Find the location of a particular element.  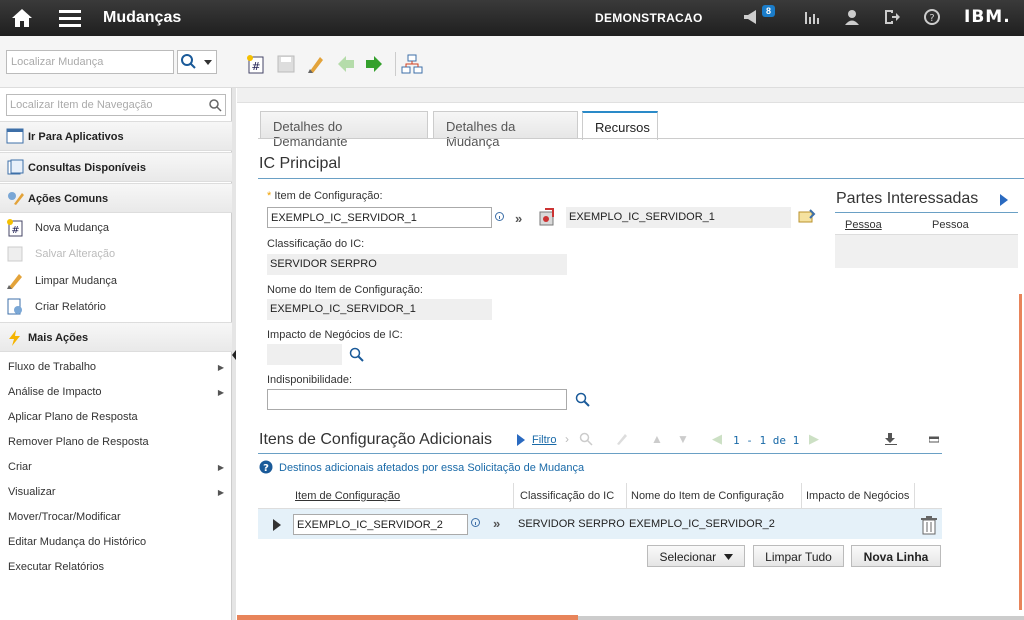

notification-badge: 8 is located at coordinates (769, 11).